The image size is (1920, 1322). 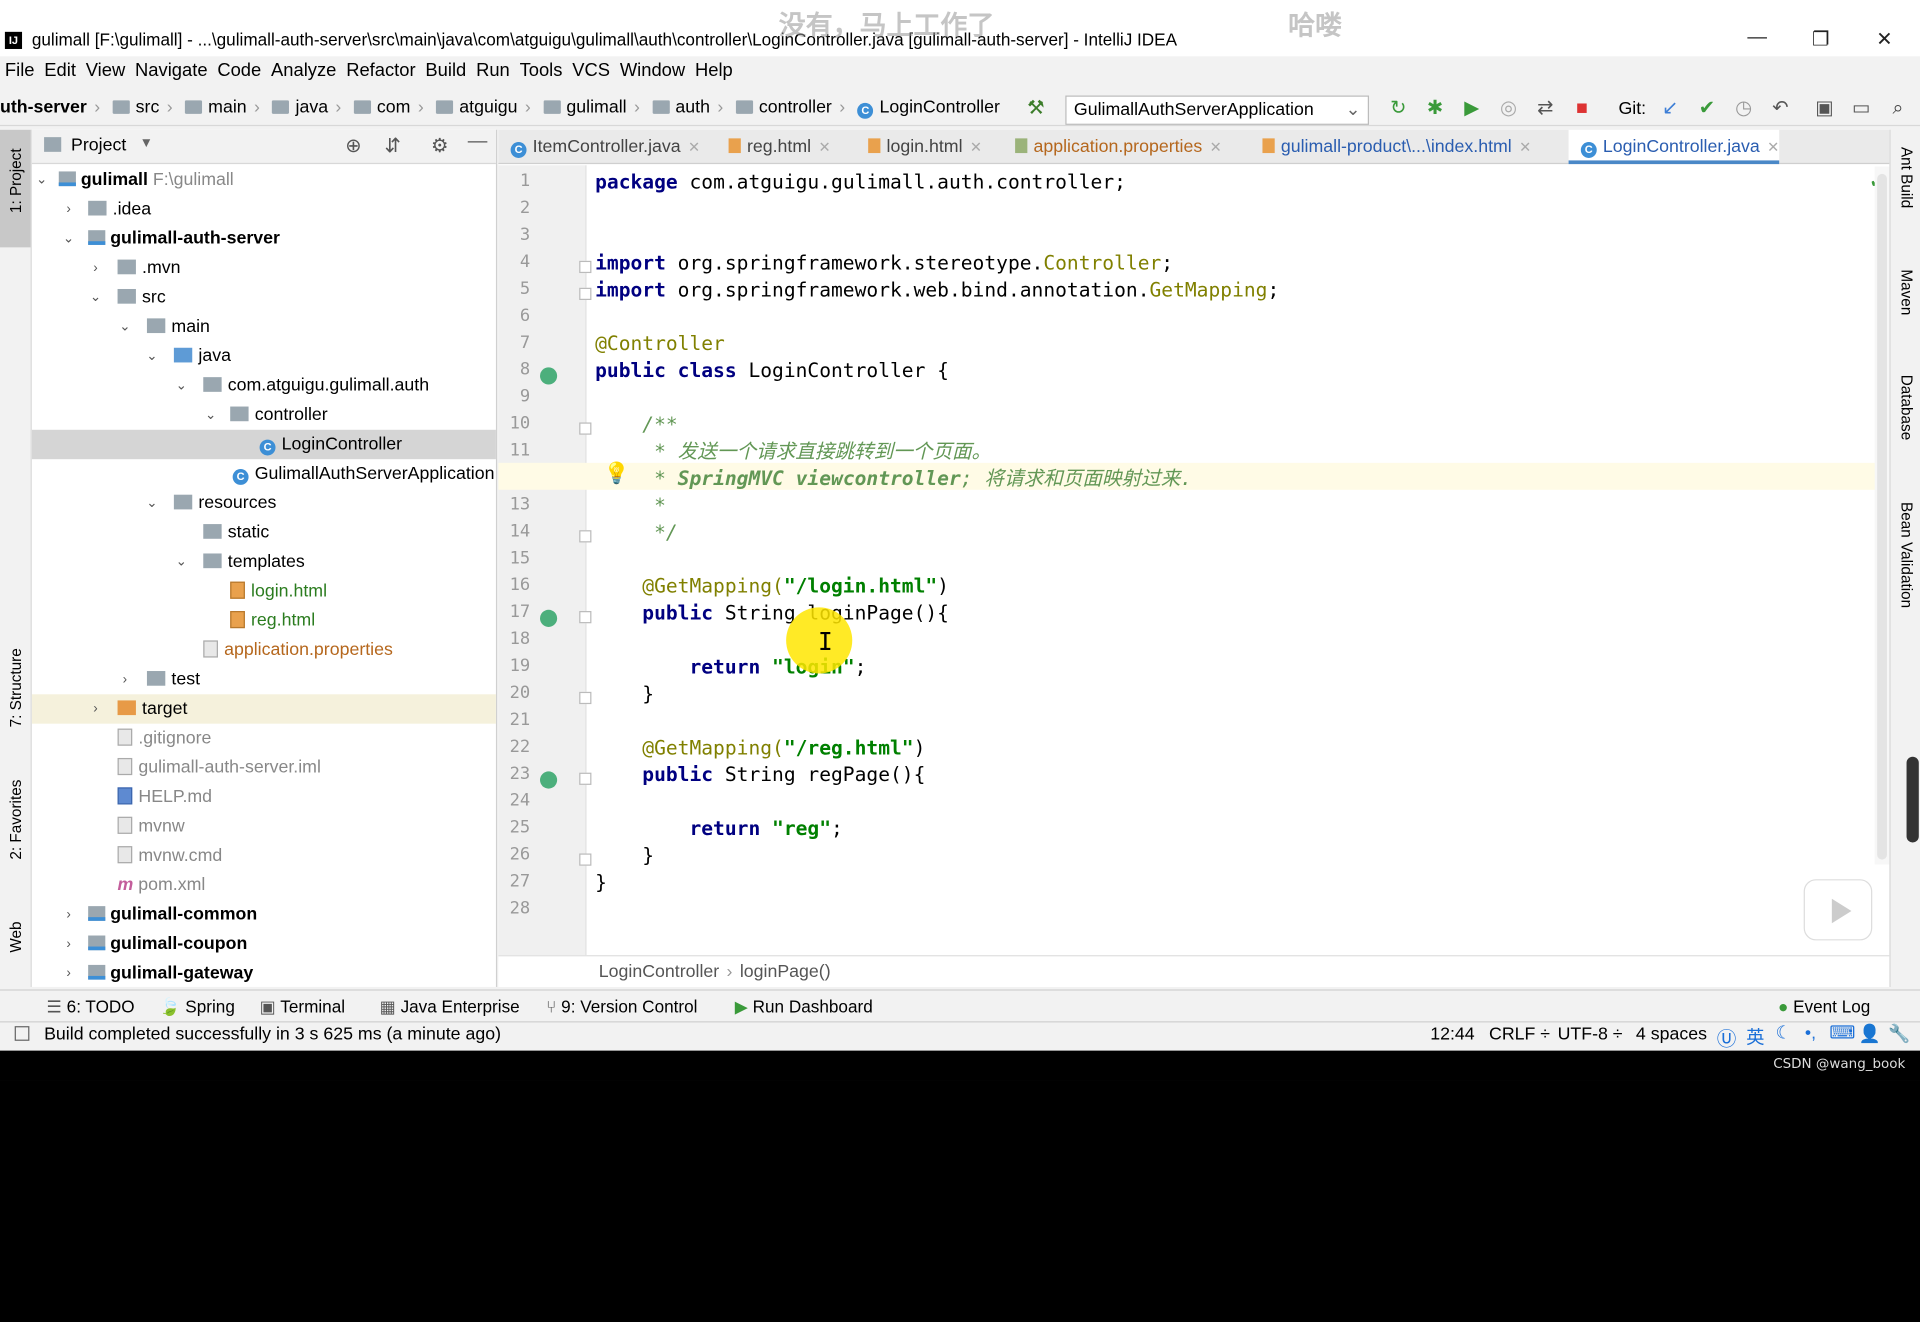 What do you see at coordinates (1671, 1035) in the screenshot?
I see `indent-setting: 4 spaces` at bounding box center [1671, 1035].